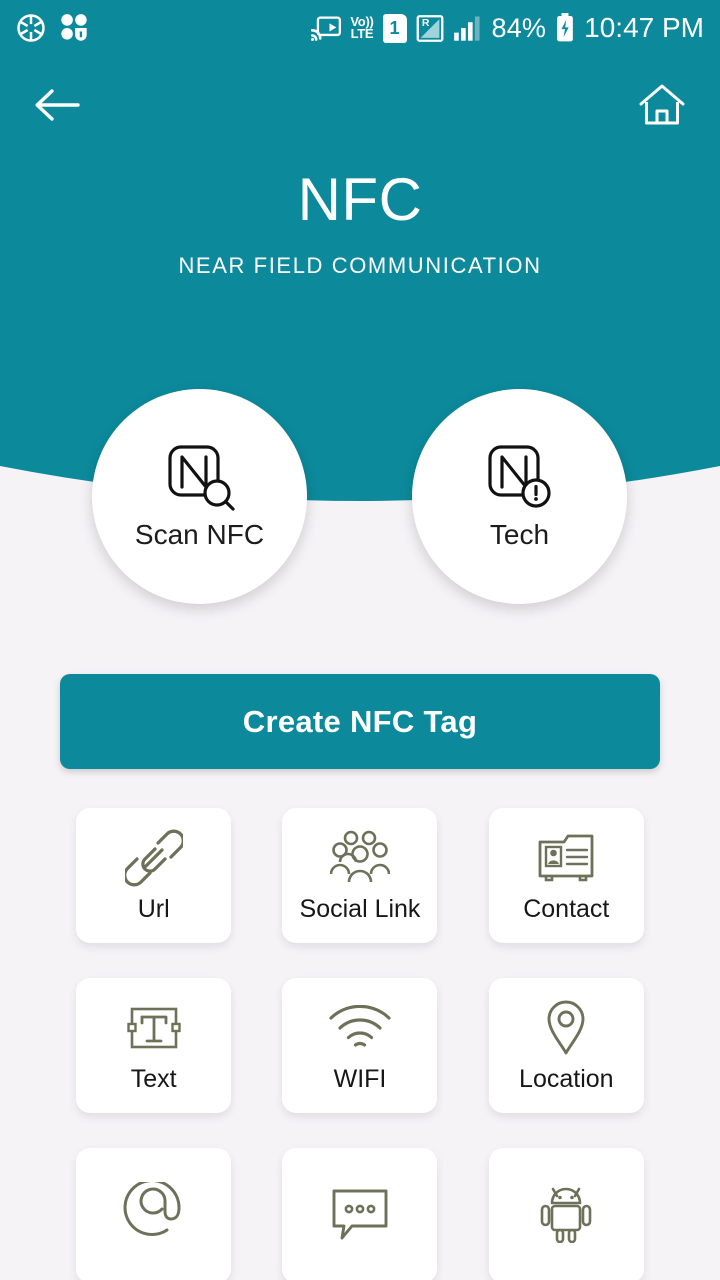 This screenshot has width=720, height=1280. What do you see at coordinates (362, 33) in the screenshot?
I see `volte-bottom-text: LTE` at bounding box center [362, 33].